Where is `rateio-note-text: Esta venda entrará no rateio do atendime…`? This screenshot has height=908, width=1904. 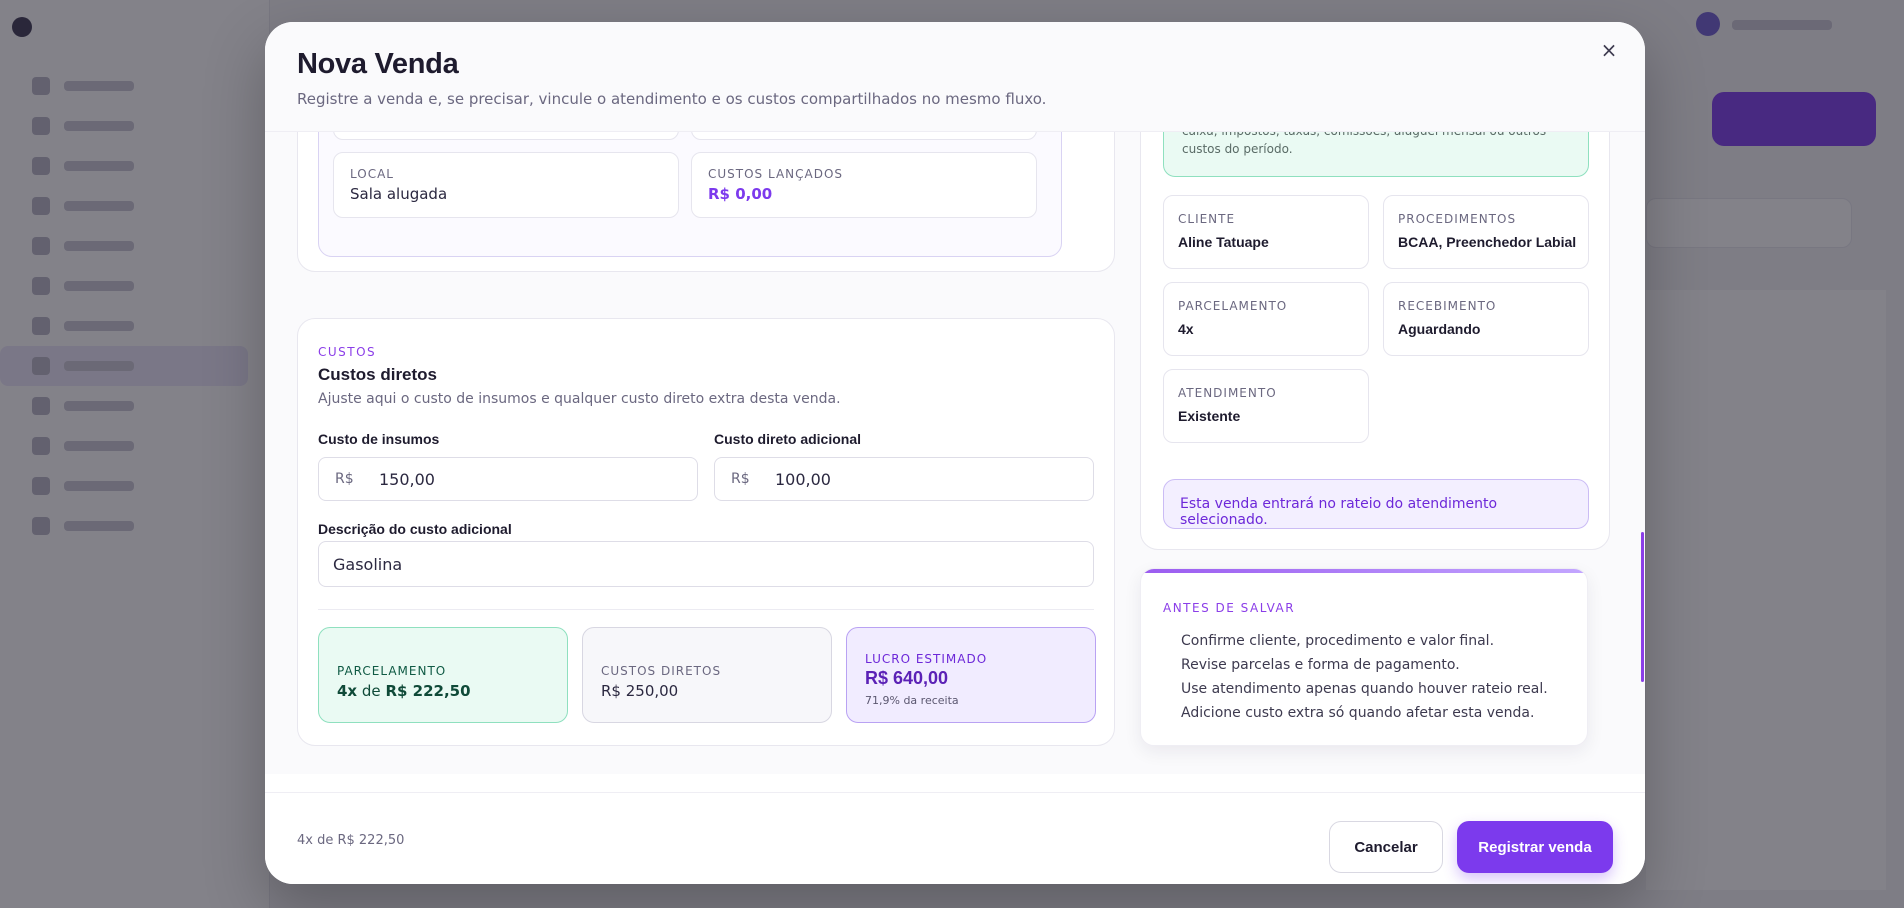 rateio-note-text: Esta venda entrará no rateio do atendime… is located at coordinates (1339, 512).